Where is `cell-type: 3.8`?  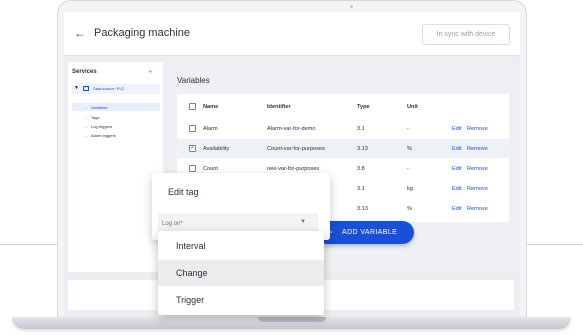 cell-type: 3.8 is located at coordinates (361, 169).